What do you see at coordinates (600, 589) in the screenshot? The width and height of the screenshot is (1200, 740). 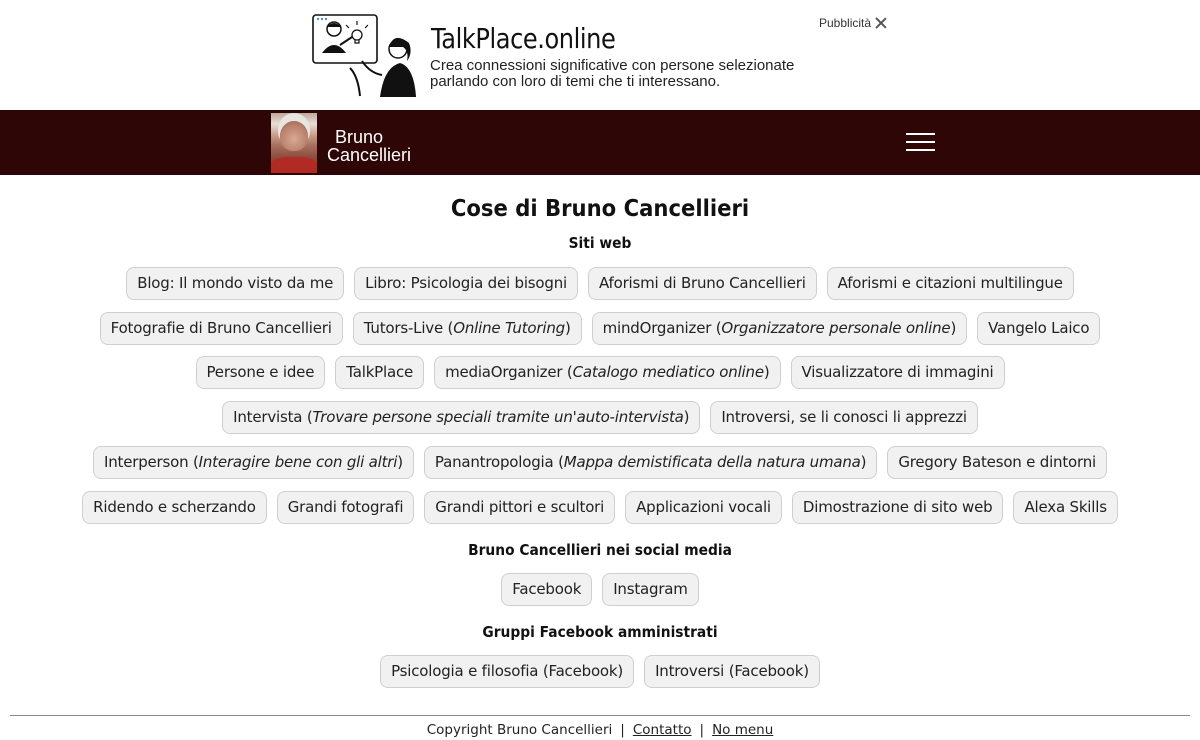 I see `link-row: Facebook Instagram` at bounding box center [600, 589].